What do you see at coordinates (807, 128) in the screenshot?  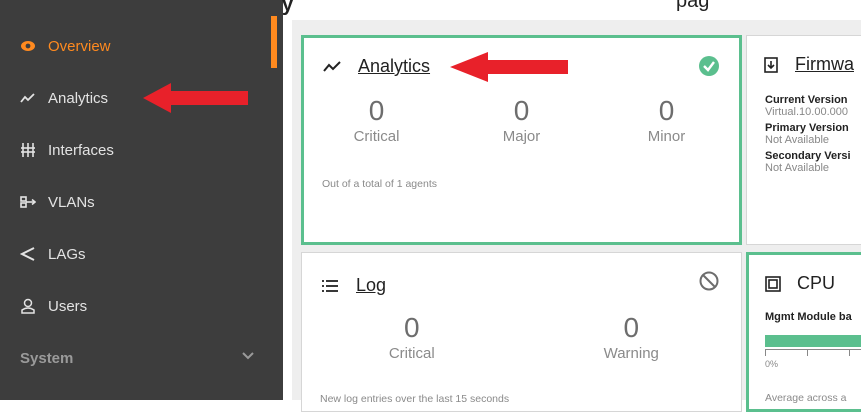 I see `firmware-row-key: Primary Version` at bounding box center [807, 128].